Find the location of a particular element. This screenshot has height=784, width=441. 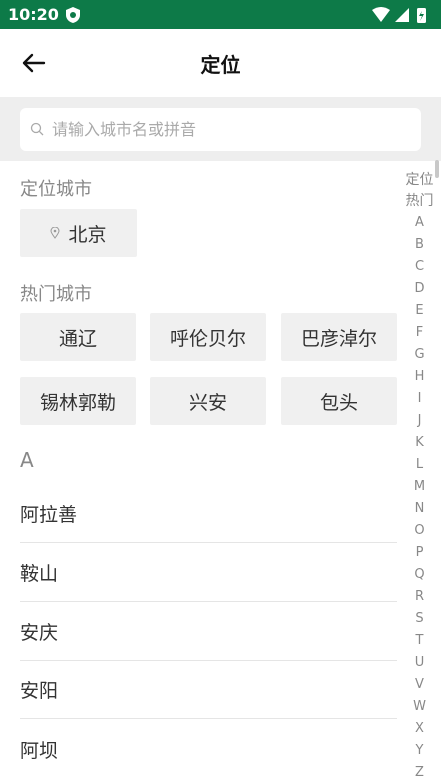

letter-section-header: A is located at coordinates (27, 460).